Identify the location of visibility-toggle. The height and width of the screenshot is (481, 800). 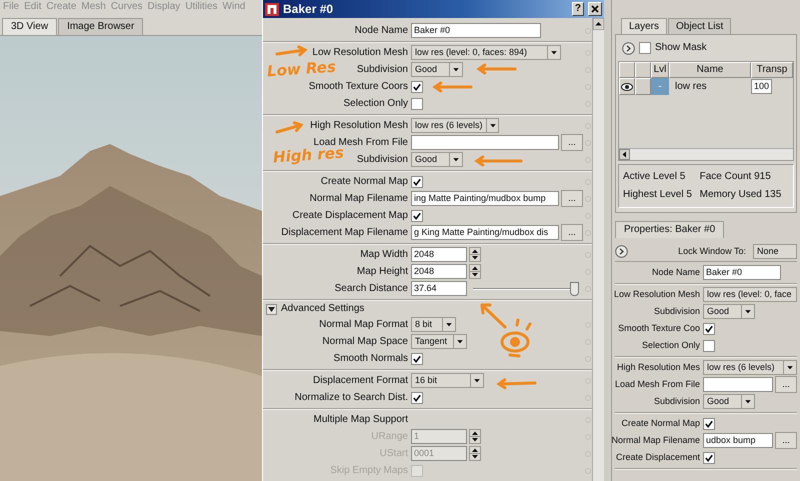
(627, 86).